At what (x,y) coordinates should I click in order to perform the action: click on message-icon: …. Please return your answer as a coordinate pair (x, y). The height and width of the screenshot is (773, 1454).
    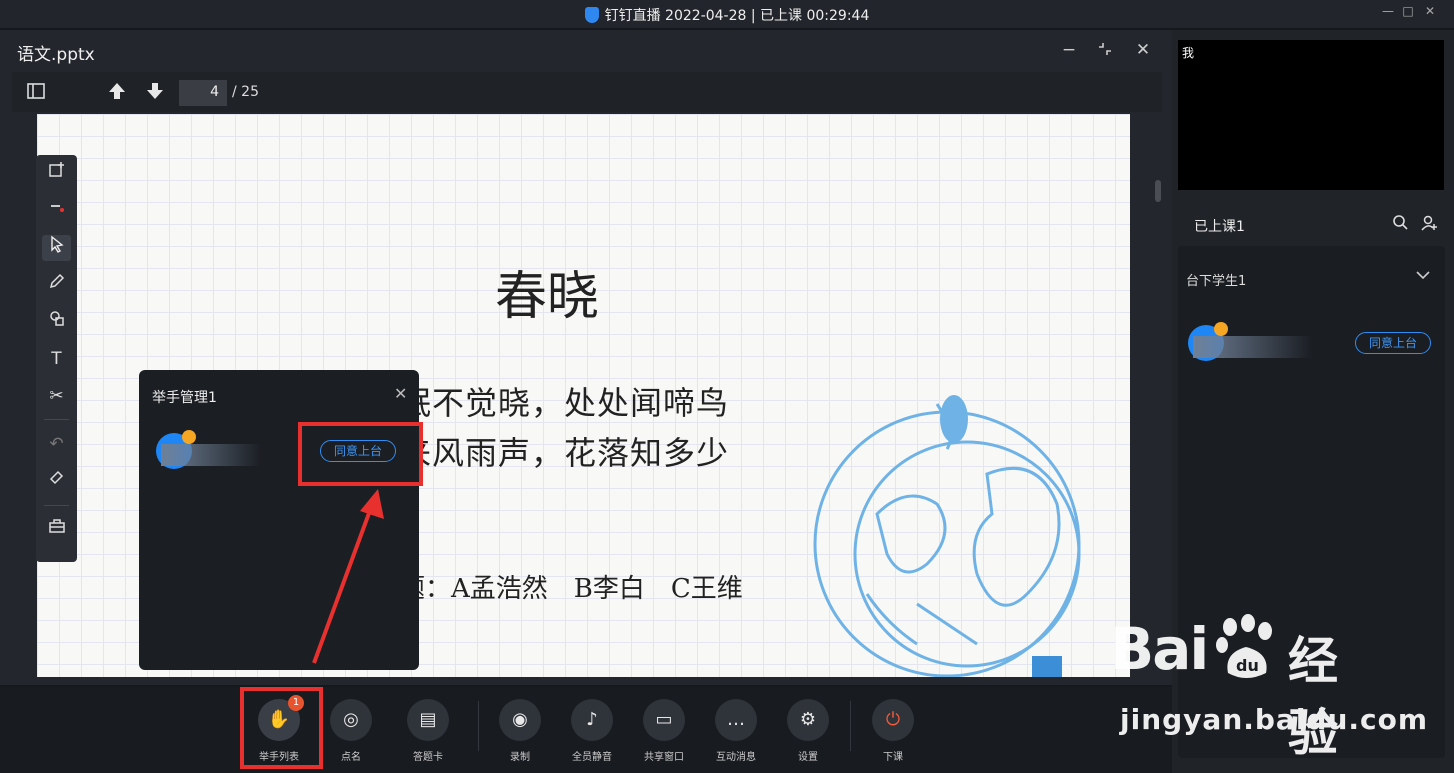
    Looking at the image, I should click on (736, 720).